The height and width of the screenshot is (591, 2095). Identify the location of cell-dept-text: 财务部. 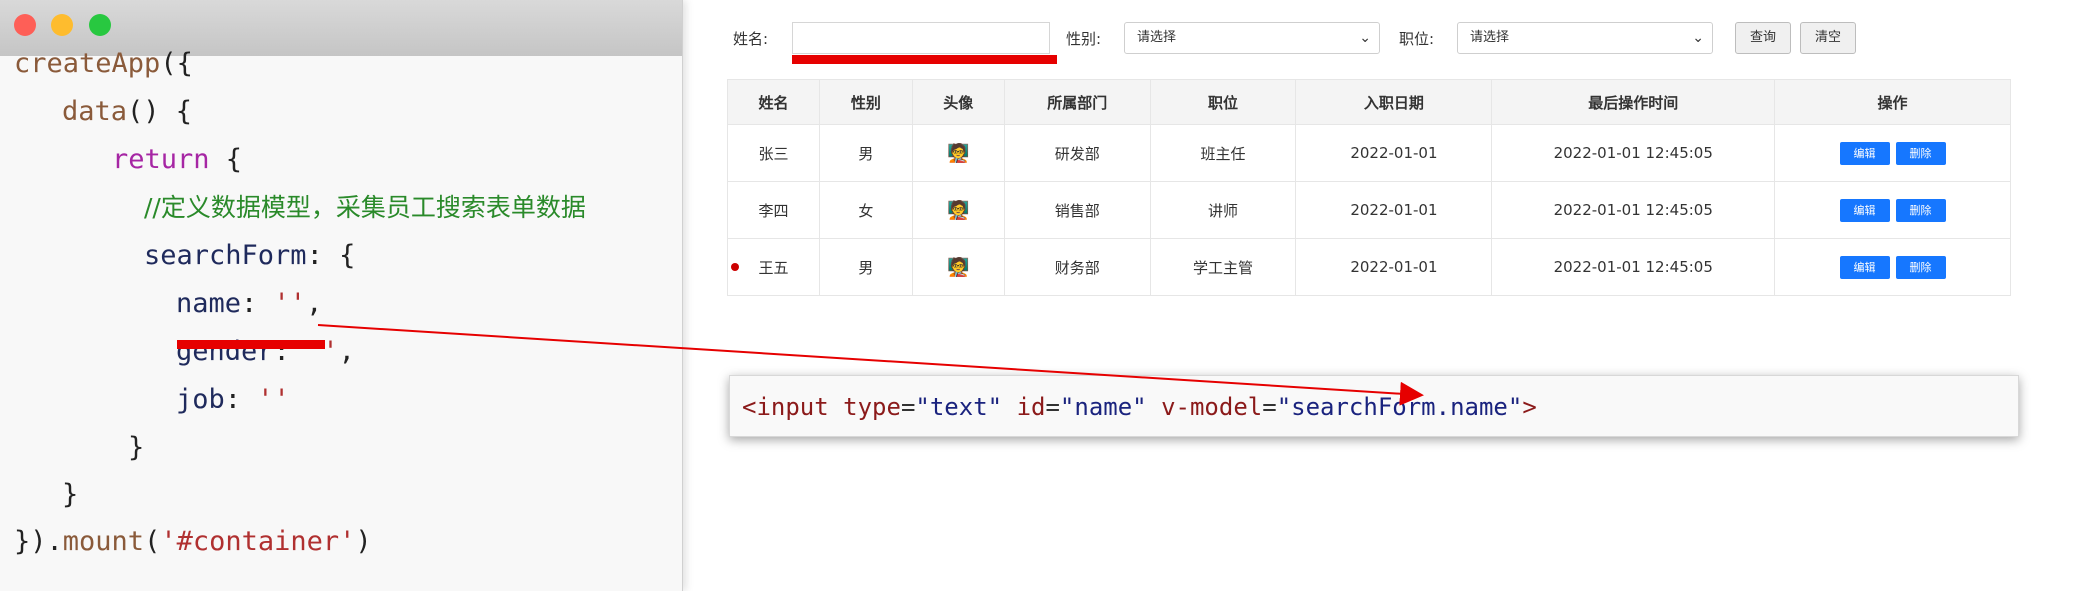
(1077, 267).